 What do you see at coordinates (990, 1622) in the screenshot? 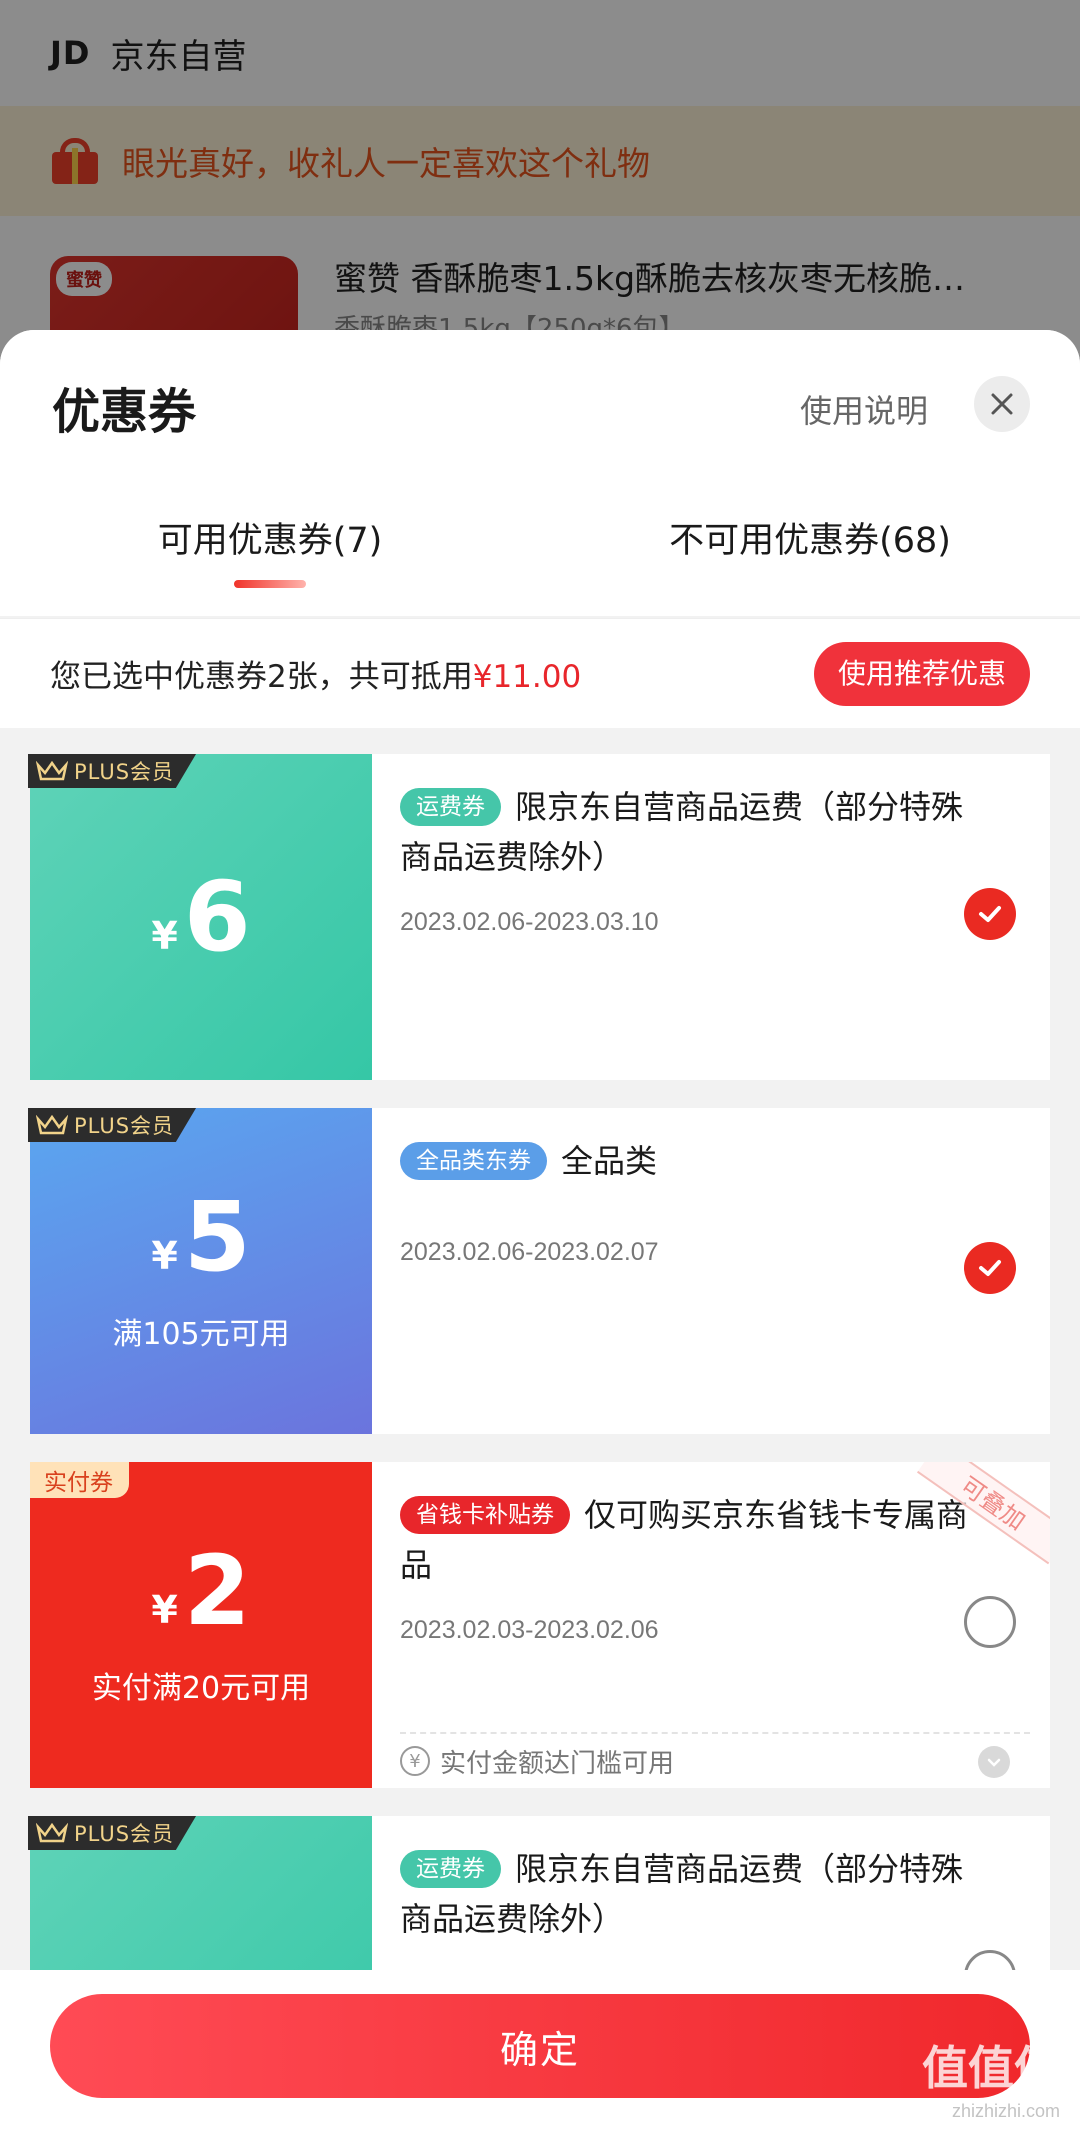
I see `unselected-radio` at bounding box center [990, 1622].